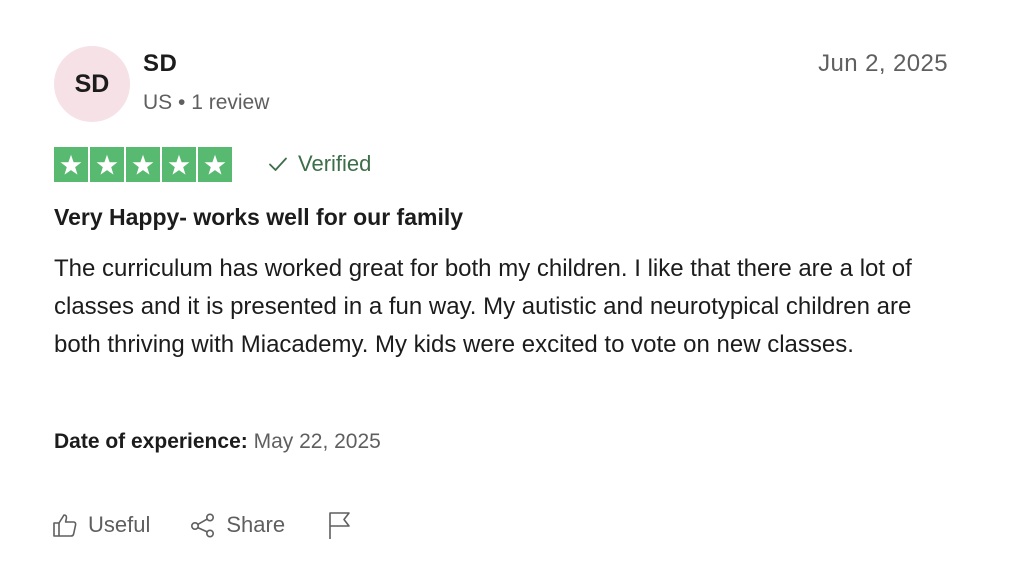  I want to click on date-of-experience: Date of experience: May 22, 2025, so click(217, 442).